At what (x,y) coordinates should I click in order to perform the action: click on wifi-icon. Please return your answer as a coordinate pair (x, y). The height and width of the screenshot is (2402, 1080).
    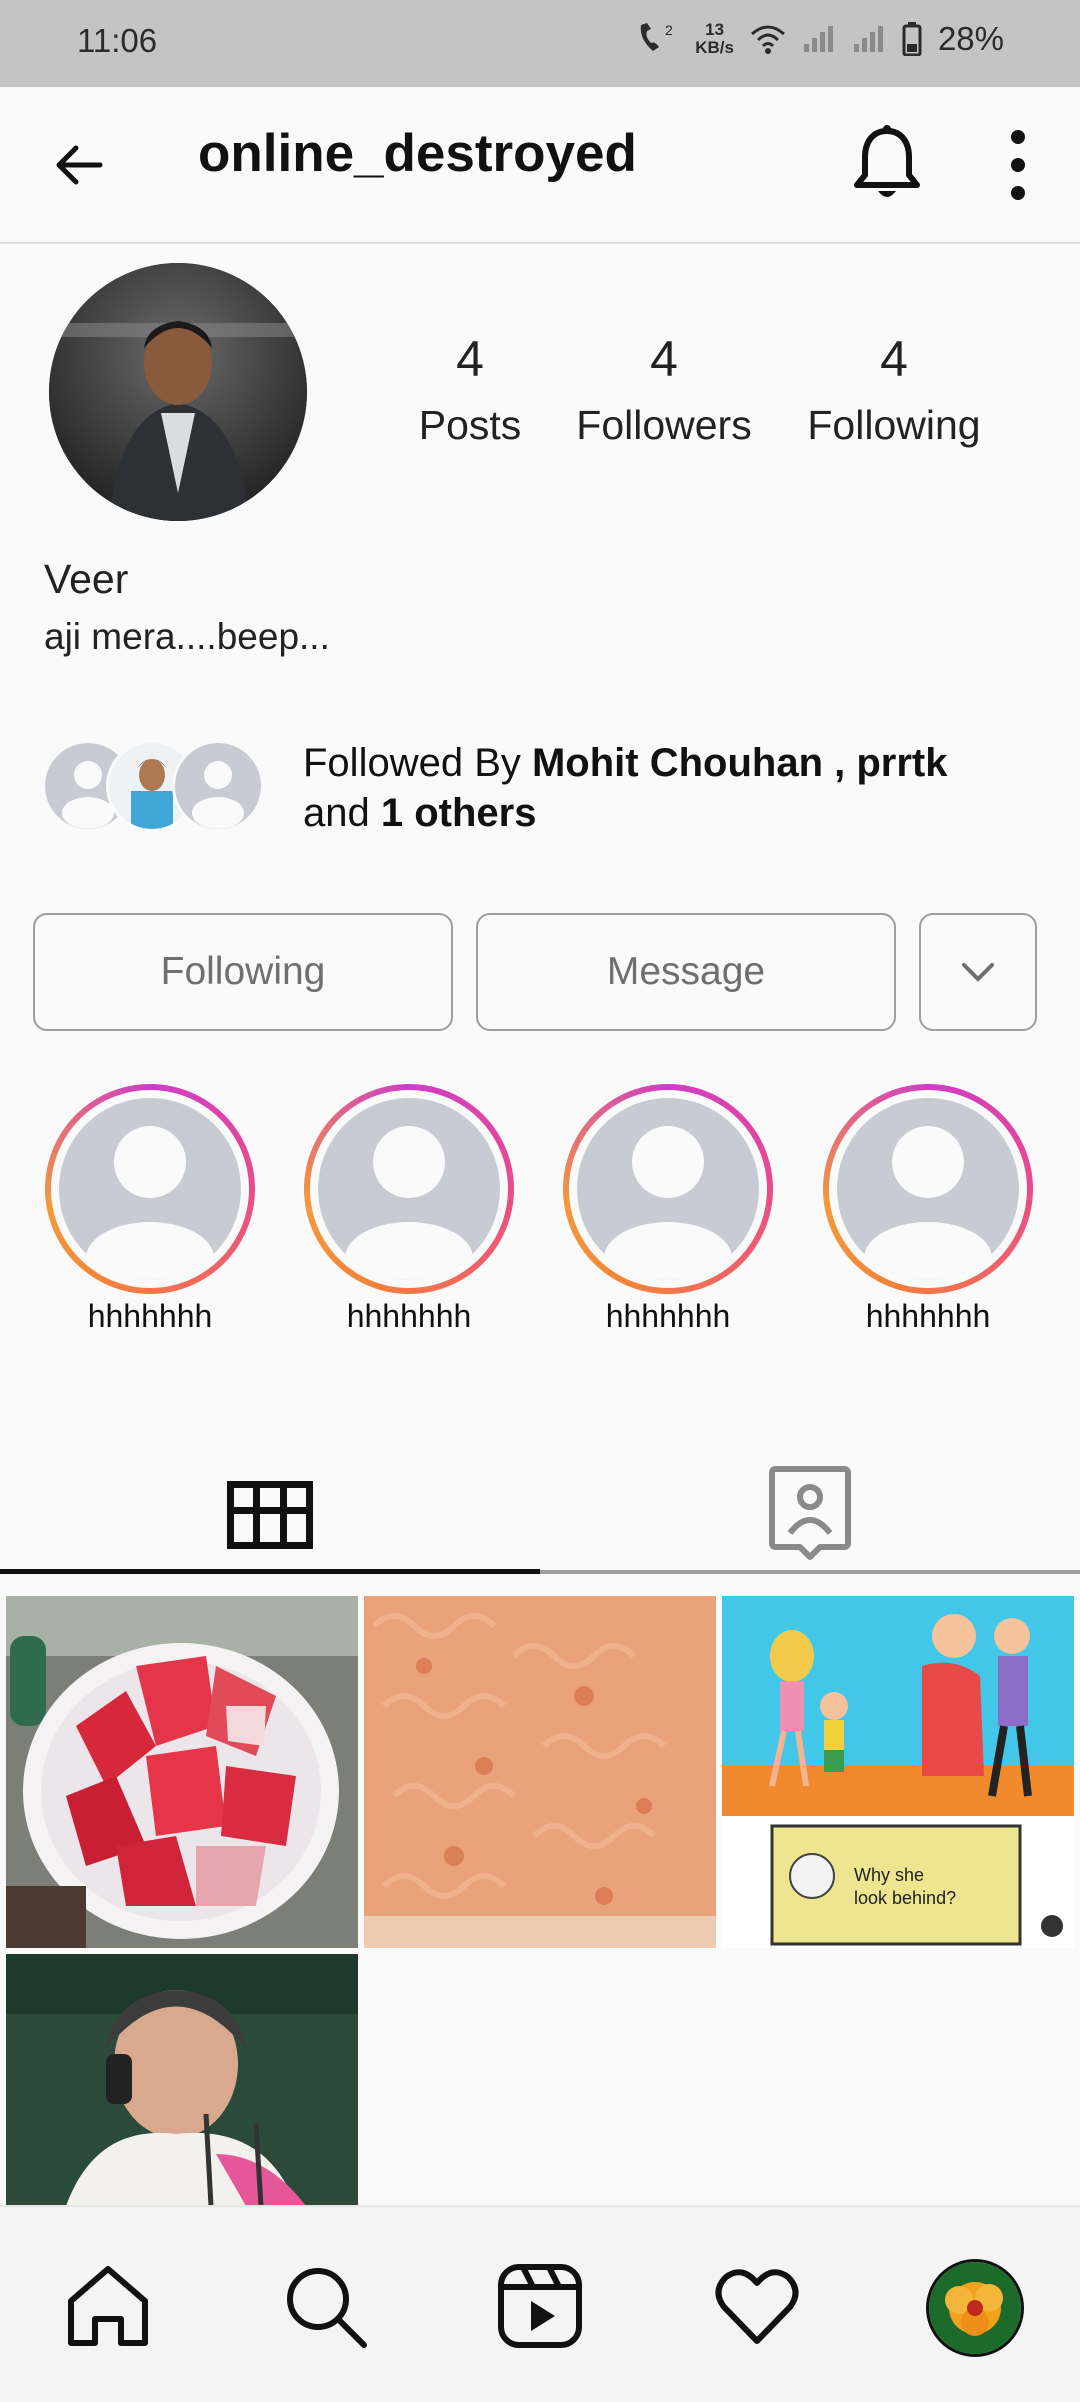
    Looking at the image, I should click on (767, 39).